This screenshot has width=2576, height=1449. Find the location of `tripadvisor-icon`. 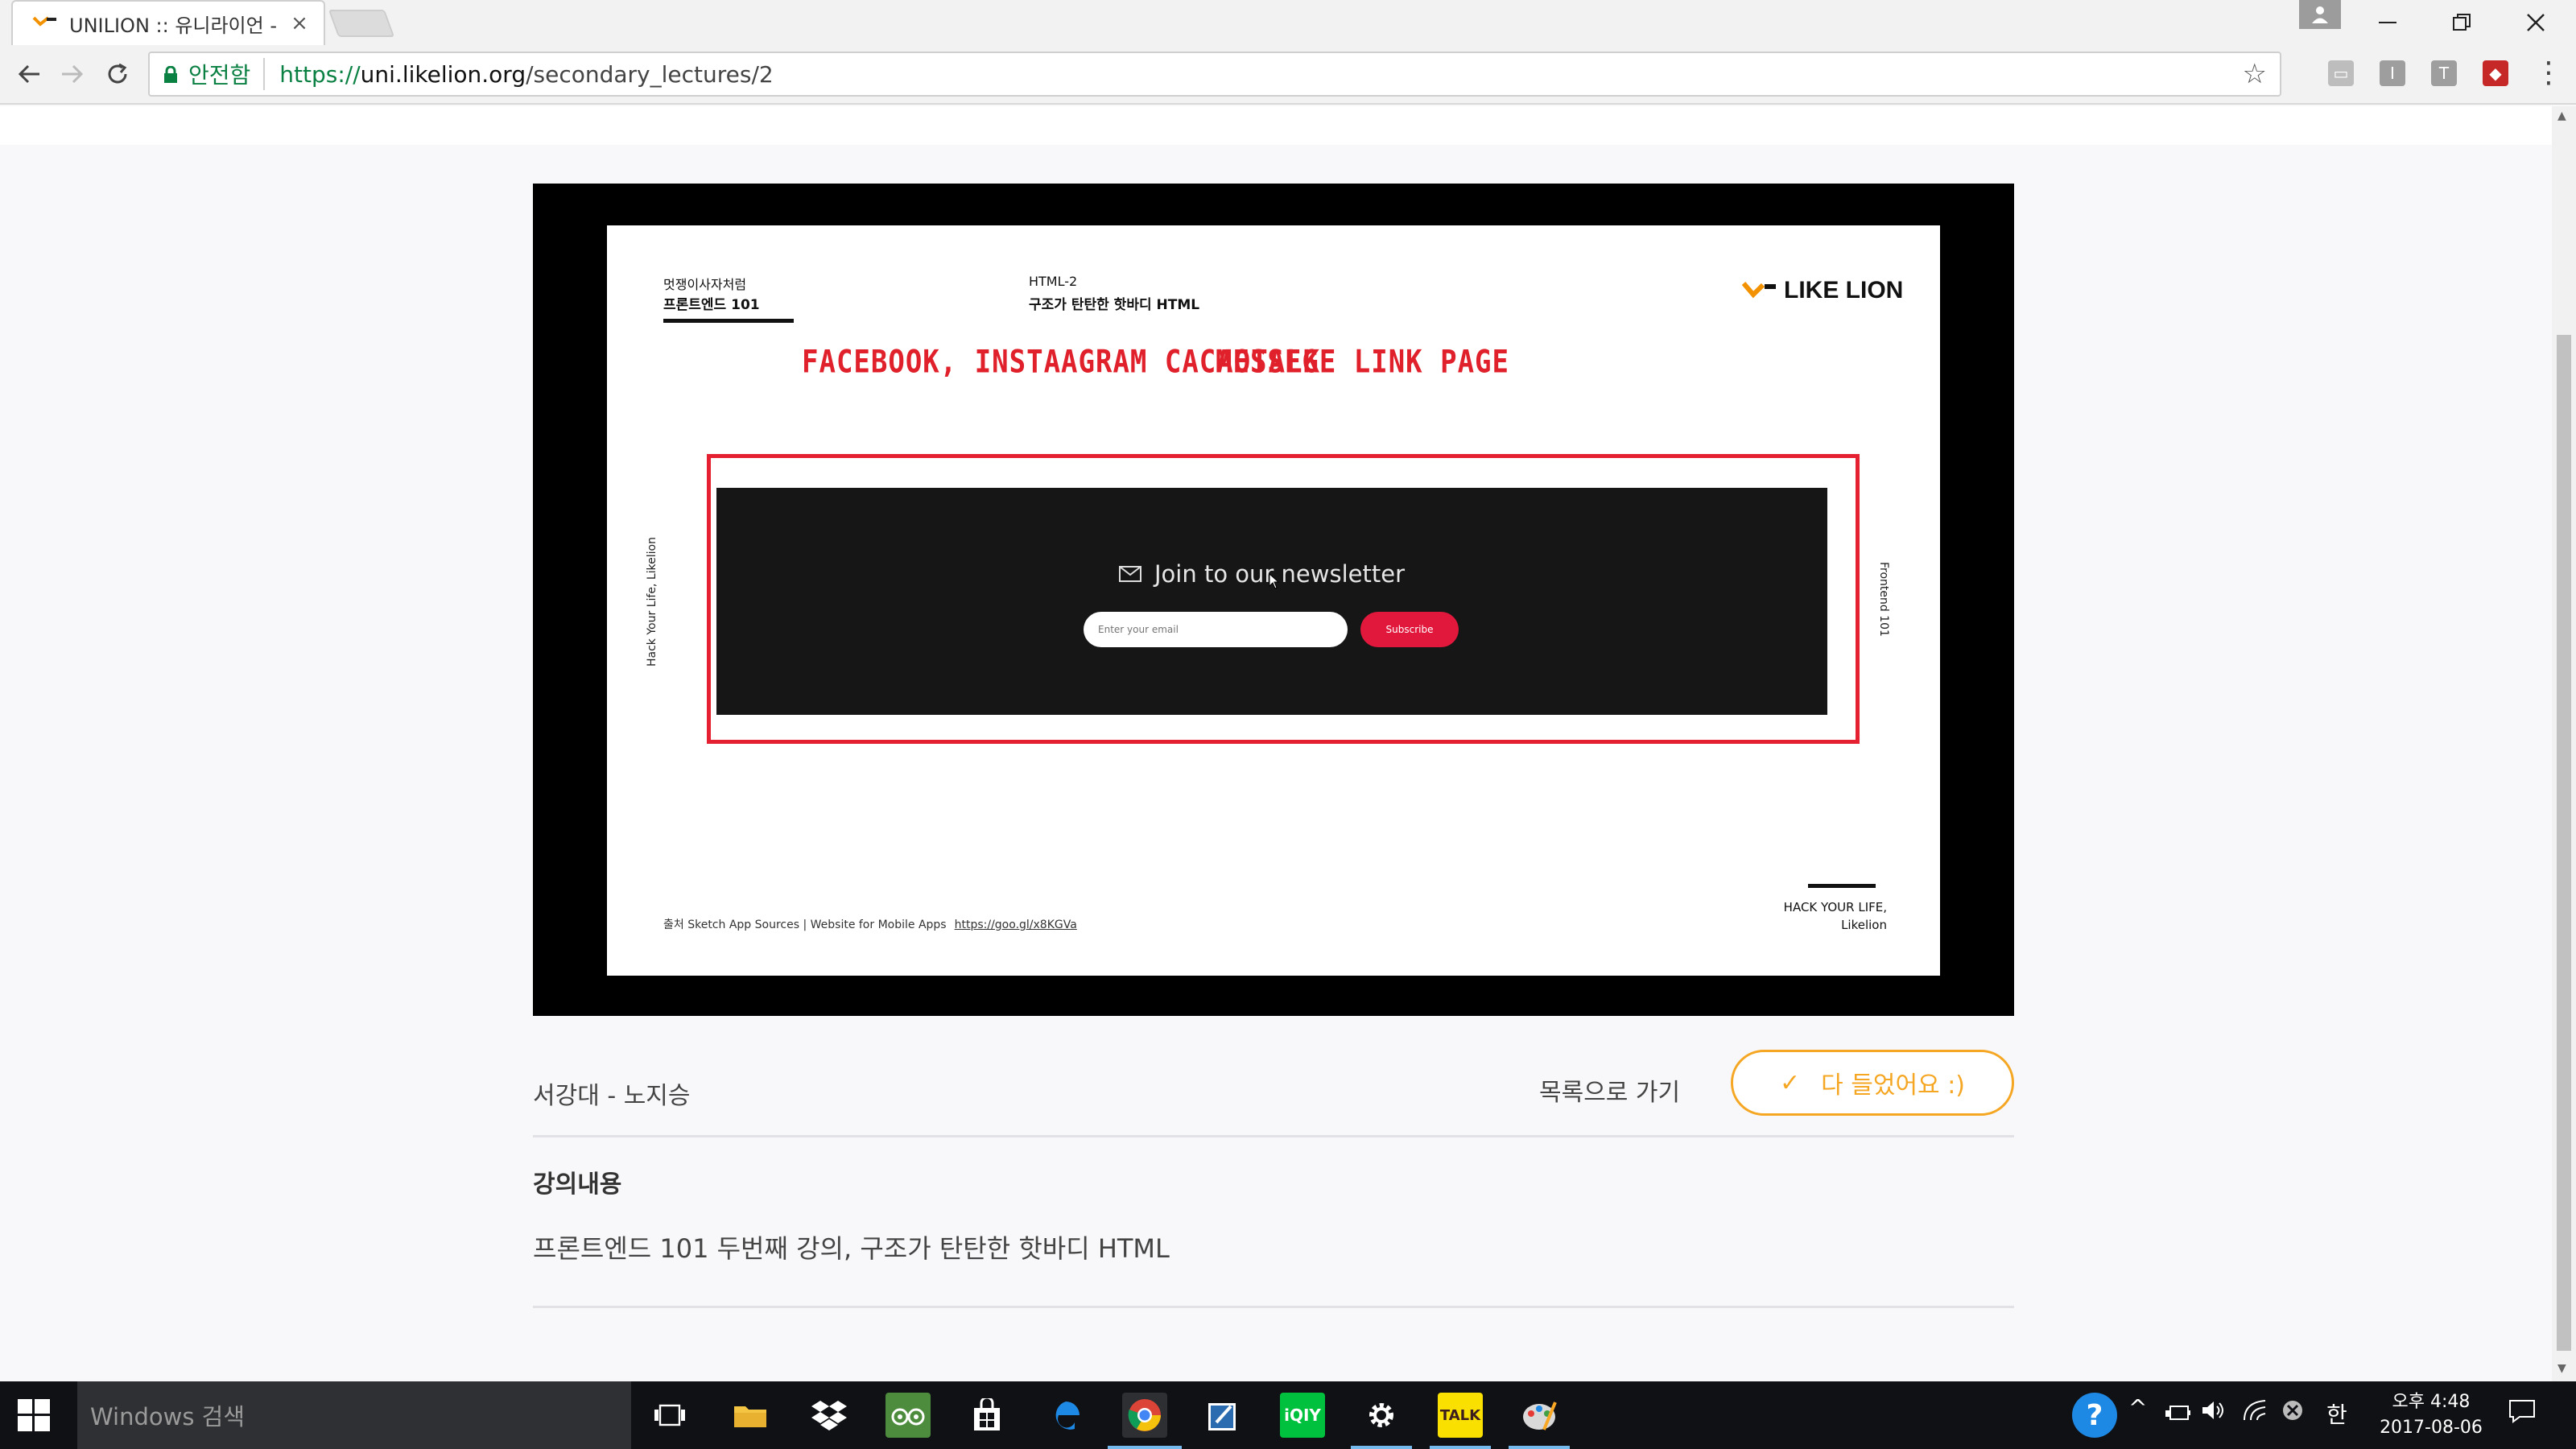

tripadvisor-icon is located at coordinates (908, 1415).